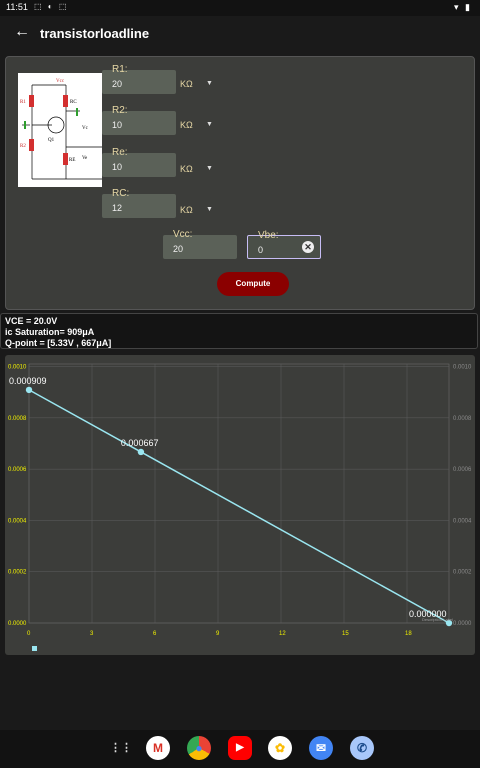 This screenshot has width=480, height=768. I want to click on vbe-value: 0, so click(260, 250).